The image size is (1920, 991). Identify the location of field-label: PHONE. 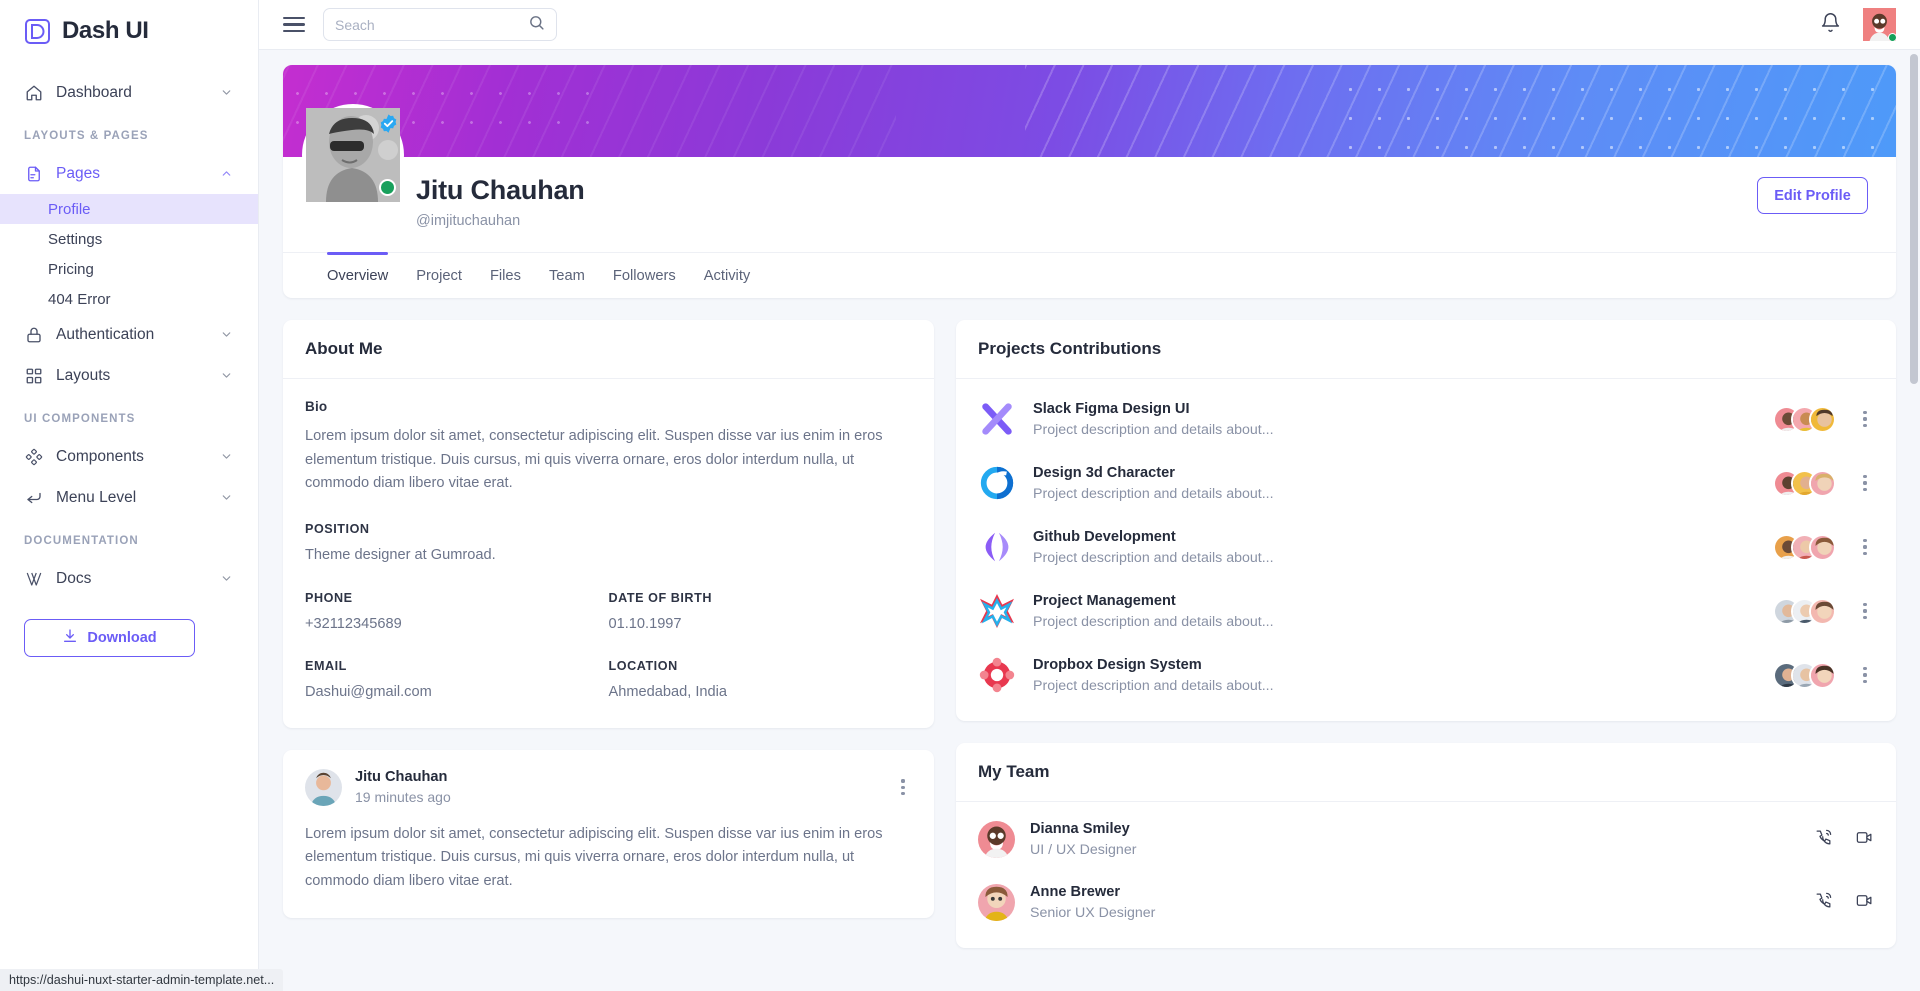
(329, 597).